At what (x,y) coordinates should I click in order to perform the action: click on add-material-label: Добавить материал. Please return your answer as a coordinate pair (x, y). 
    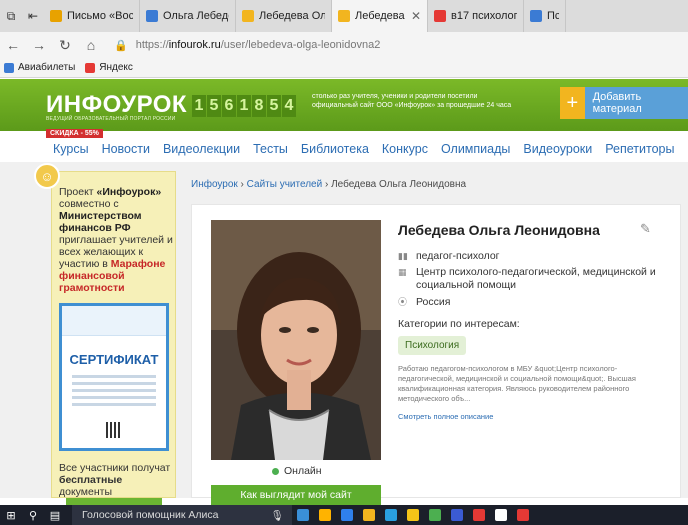
    Looking at the image, I should click on (617, 103).